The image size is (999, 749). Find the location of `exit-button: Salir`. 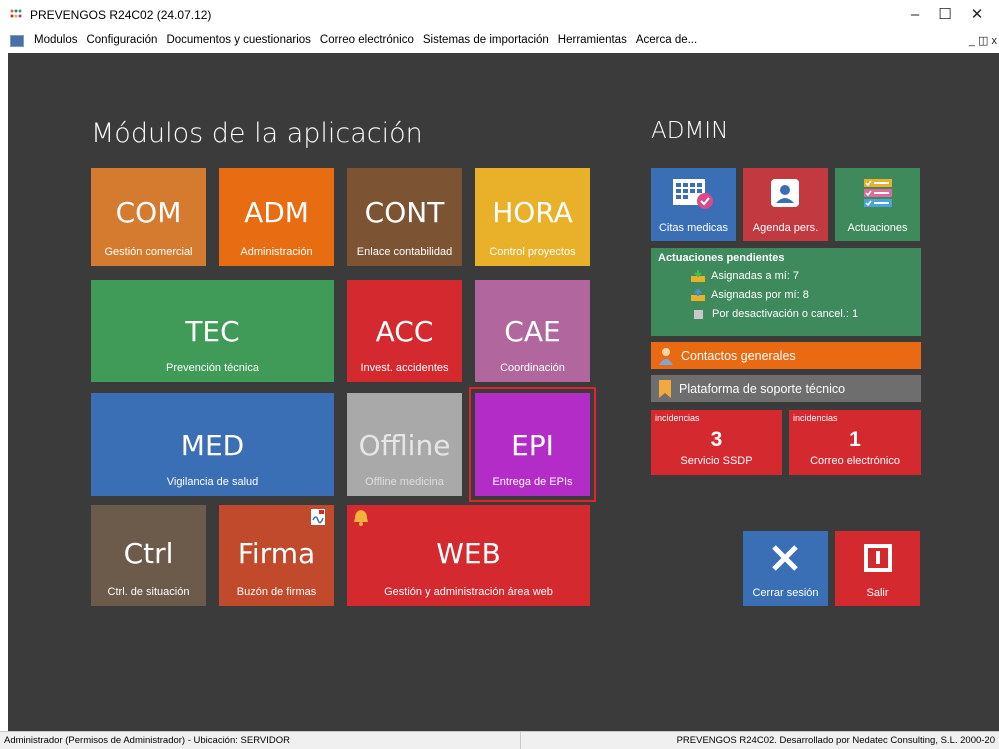

exit-button: Salir is located at coordinates (877, 568).